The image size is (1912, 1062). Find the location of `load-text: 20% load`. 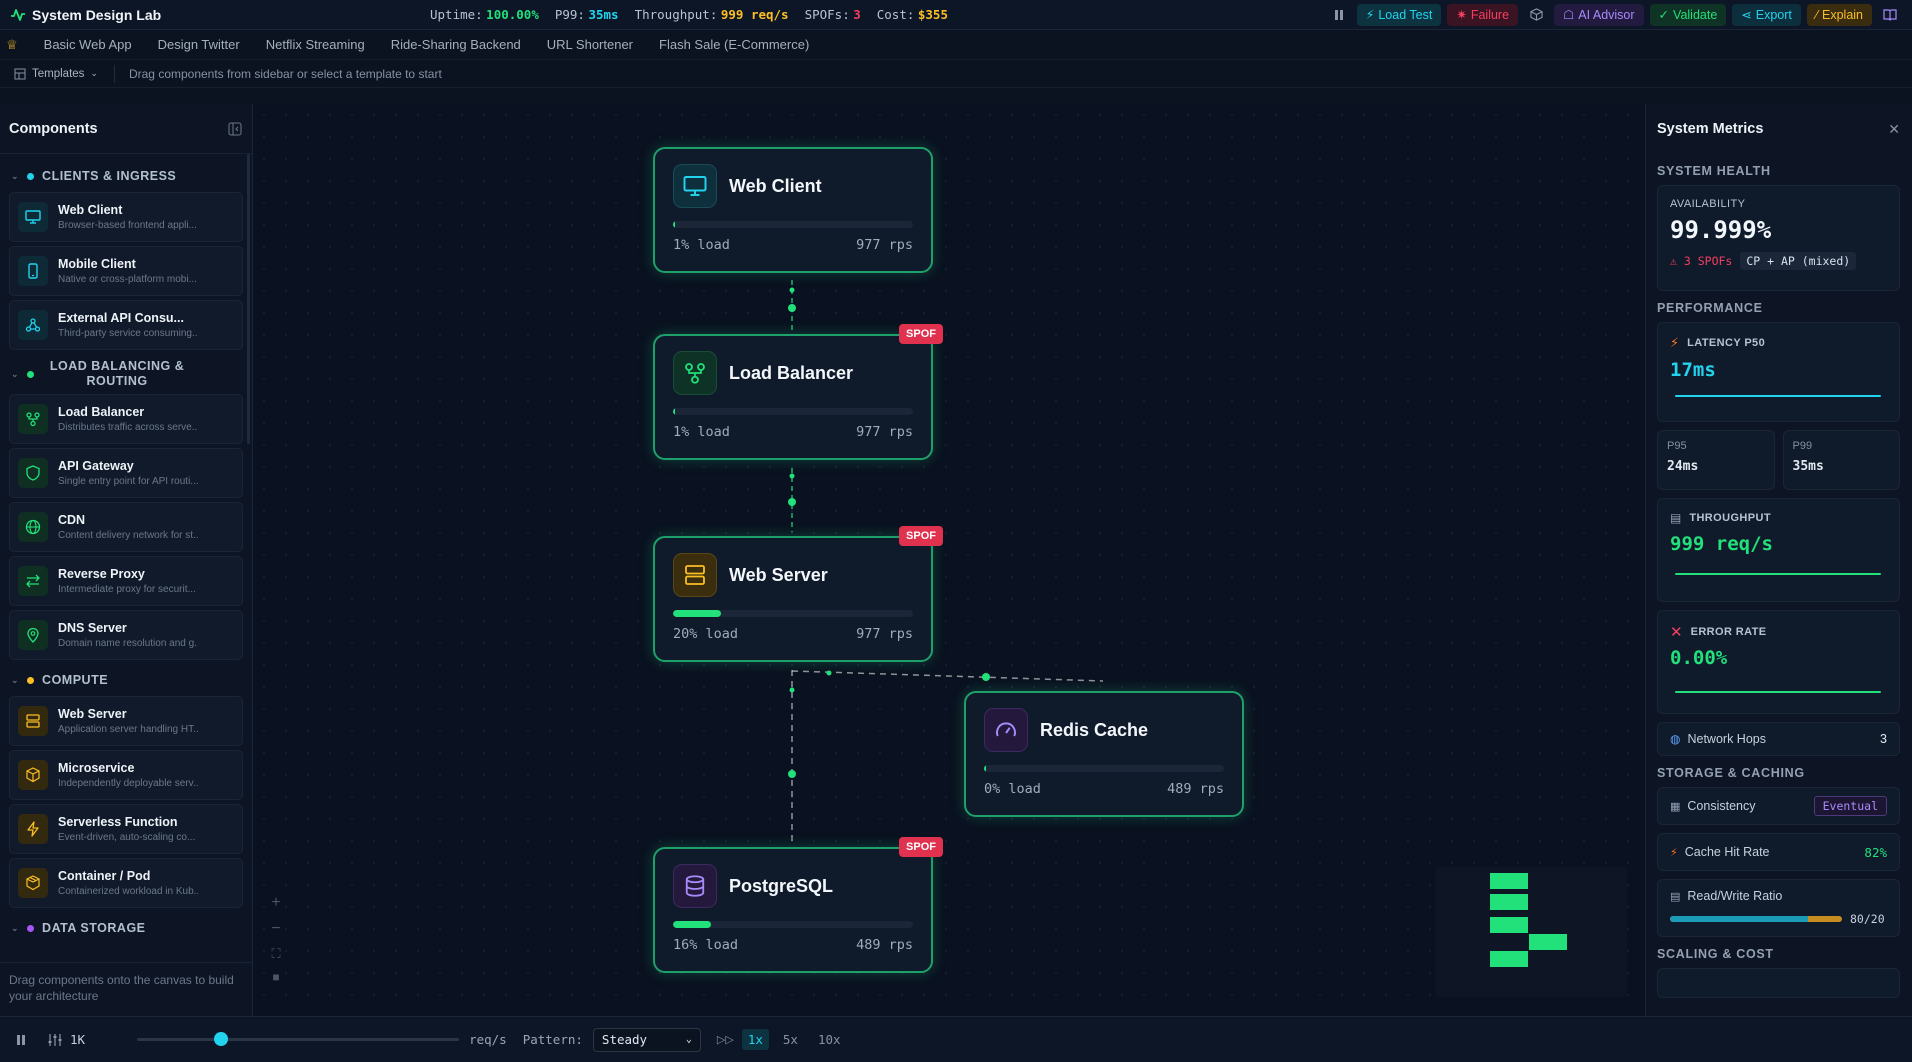

load-text: 20% load is located at coordinates (706, 634).